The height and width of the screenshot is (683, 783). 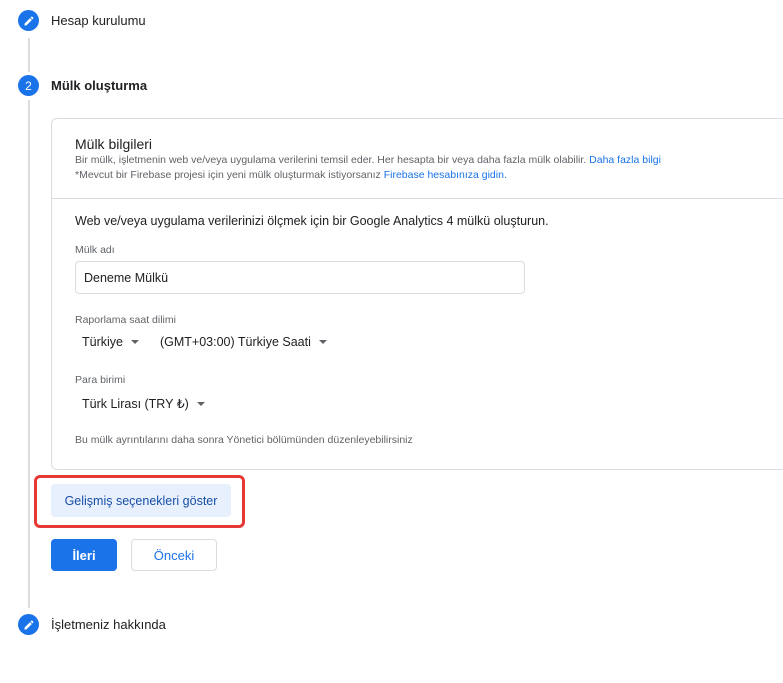 I want to click on firebase-link: Firebase hesabınıza gidin., so click(x=445, y=175).